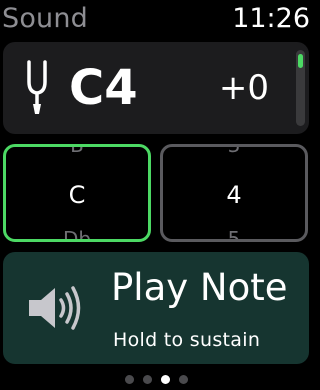 The image size is (320, 390). What do you see at coordinates (187, 340) in the screenshot?
I see `sustain-hint: Hold to sustain` at bounding box center [187, 340].